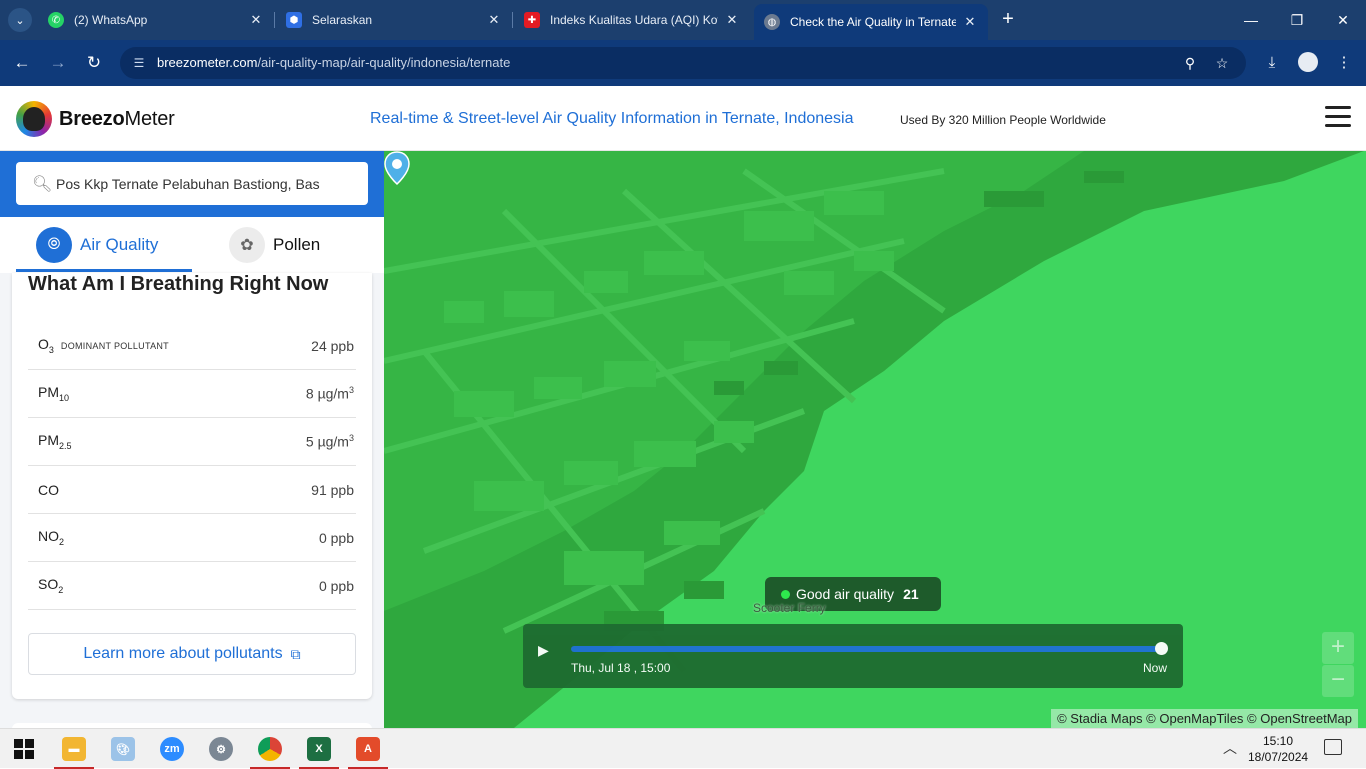 This screenshot has height=769, width=1366. I want to click on pollutant-row-o3: O3 DOMINANT POLLUTANT 24 ppb, so click(192, 346).